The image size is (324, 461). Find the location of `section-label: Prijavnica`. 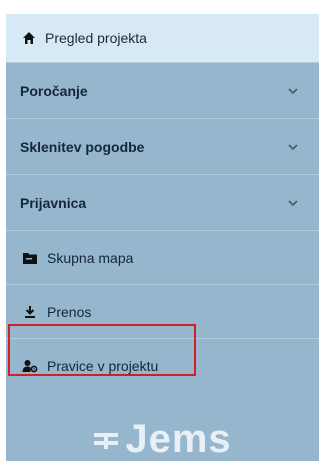

section-label: Prijavnica is located at coordinates (53, 202).